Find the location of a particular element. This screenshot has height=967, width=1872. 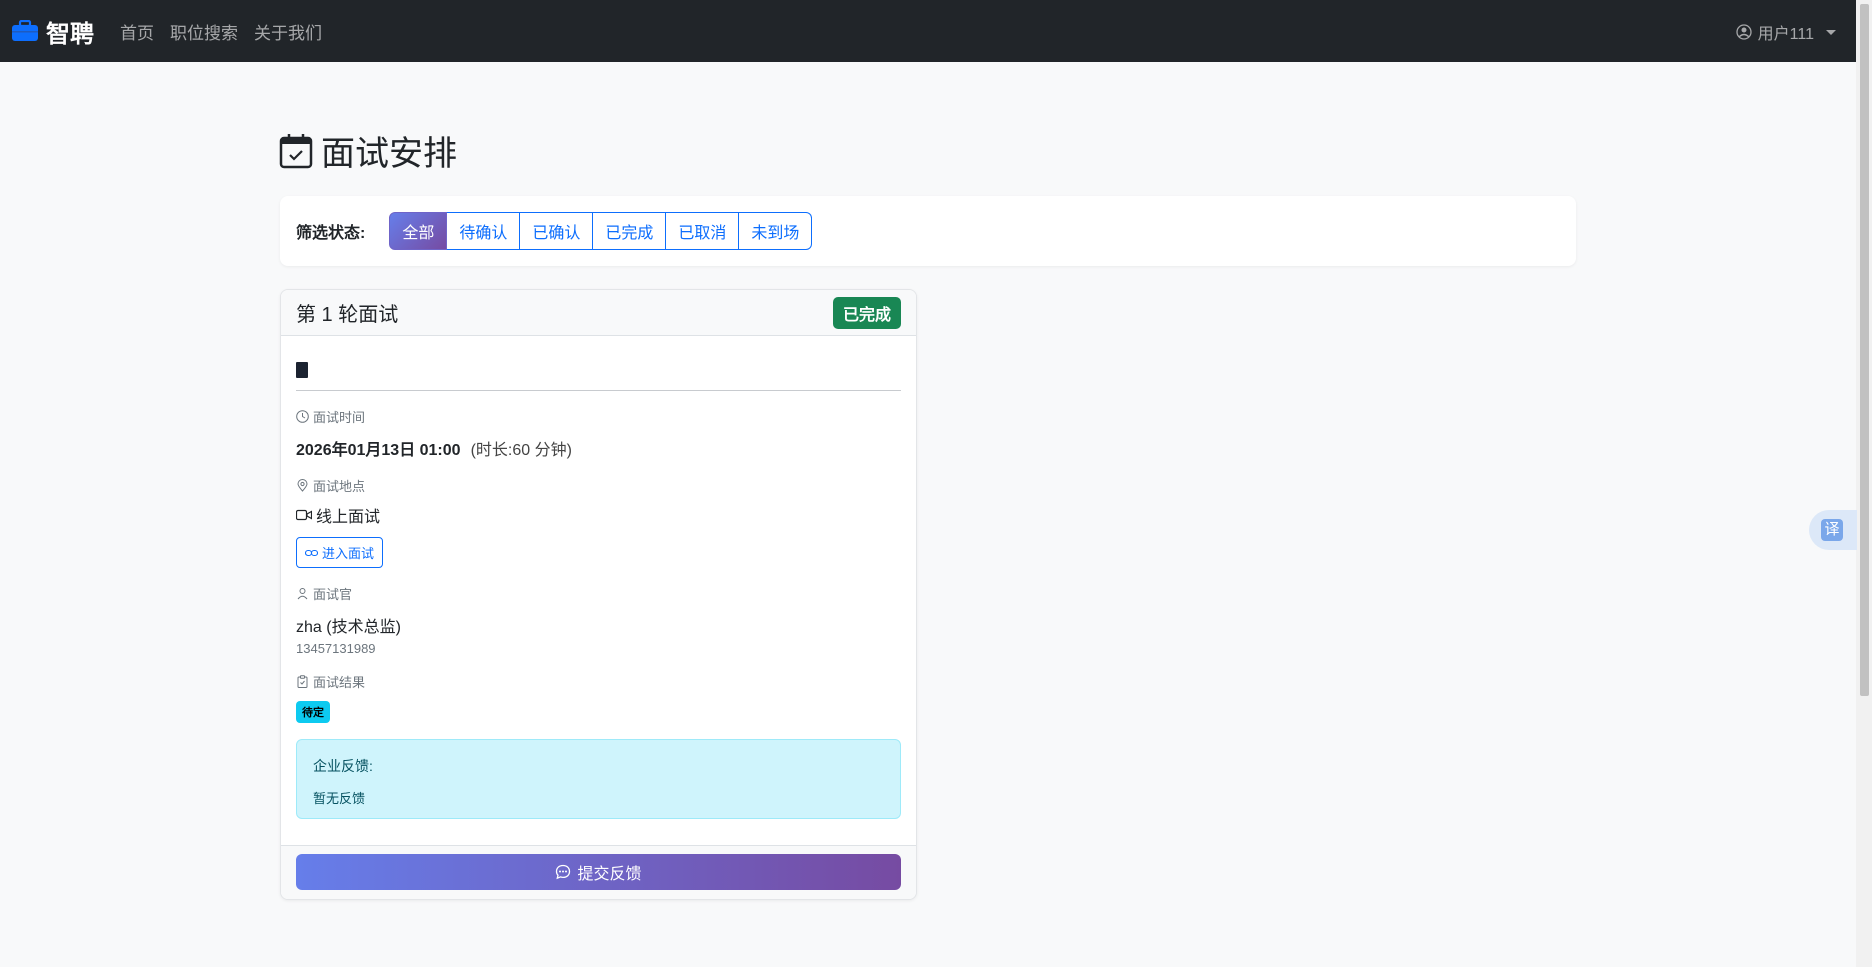

interviewer-label: 面试官 is located at coordinates (333, 594).